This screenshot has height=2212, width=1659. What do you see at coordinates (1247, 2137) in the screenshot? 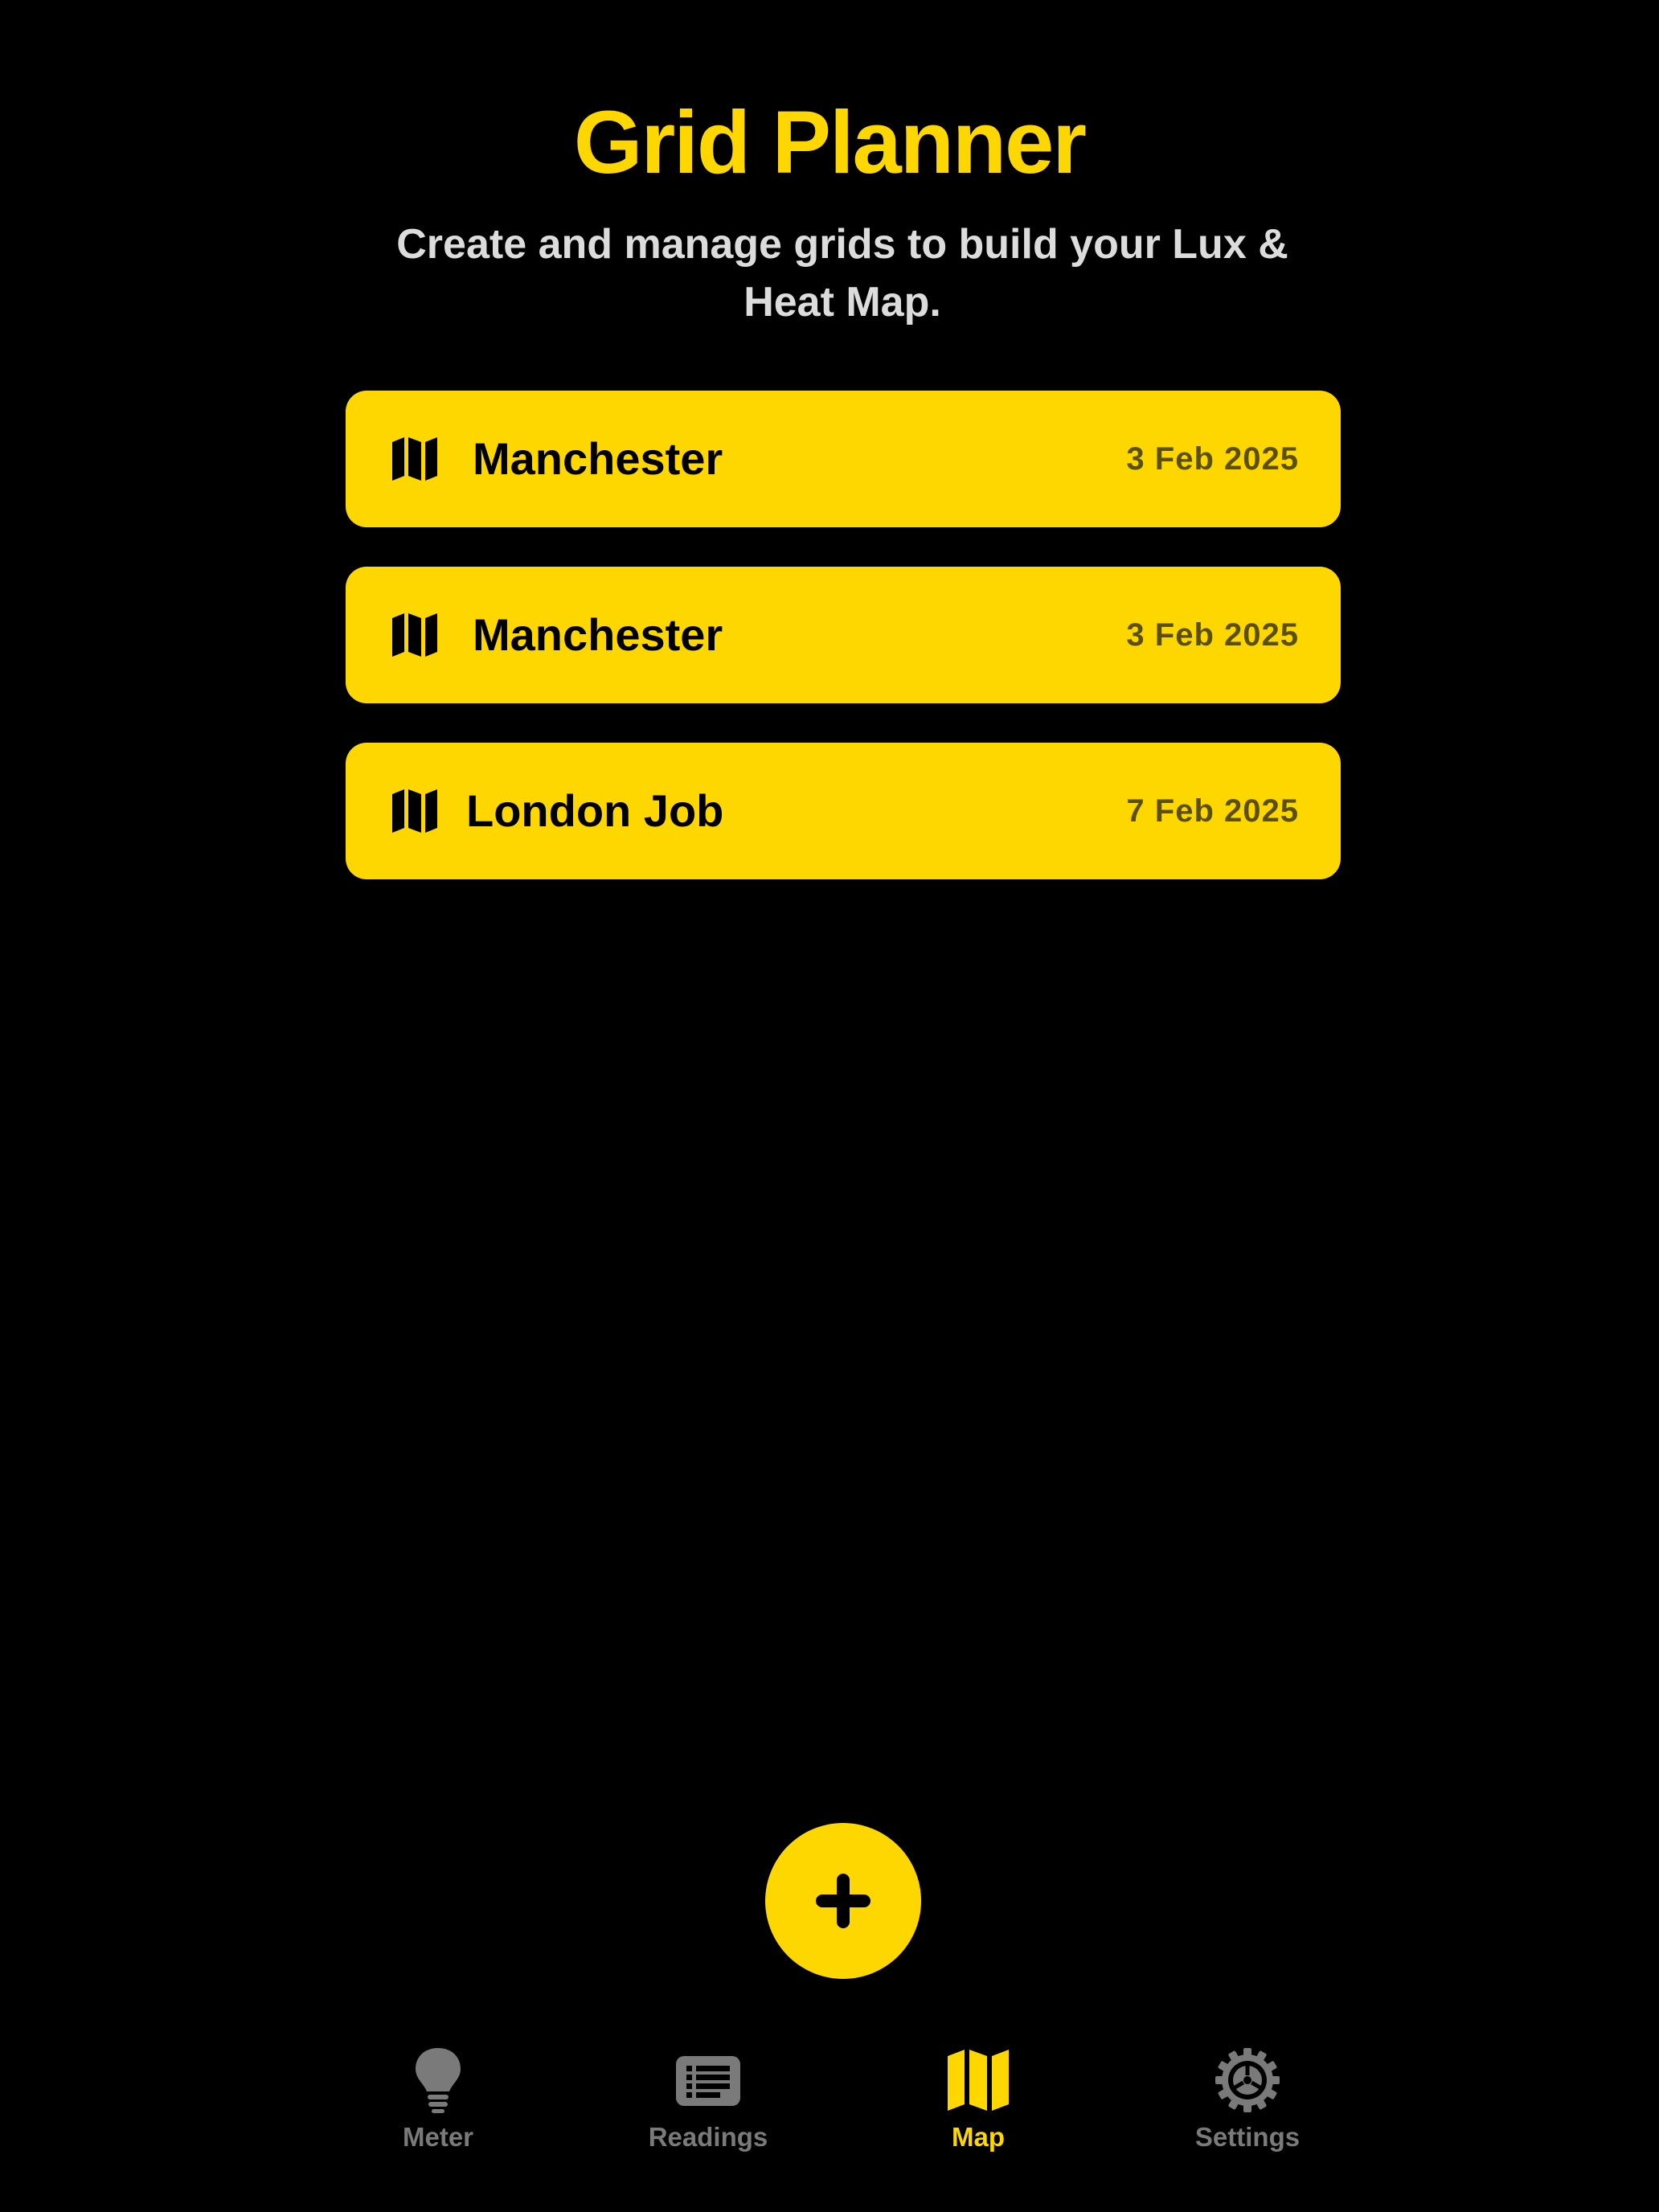
I see `tab-label: Settings` at bounding box center [1247, 2137].